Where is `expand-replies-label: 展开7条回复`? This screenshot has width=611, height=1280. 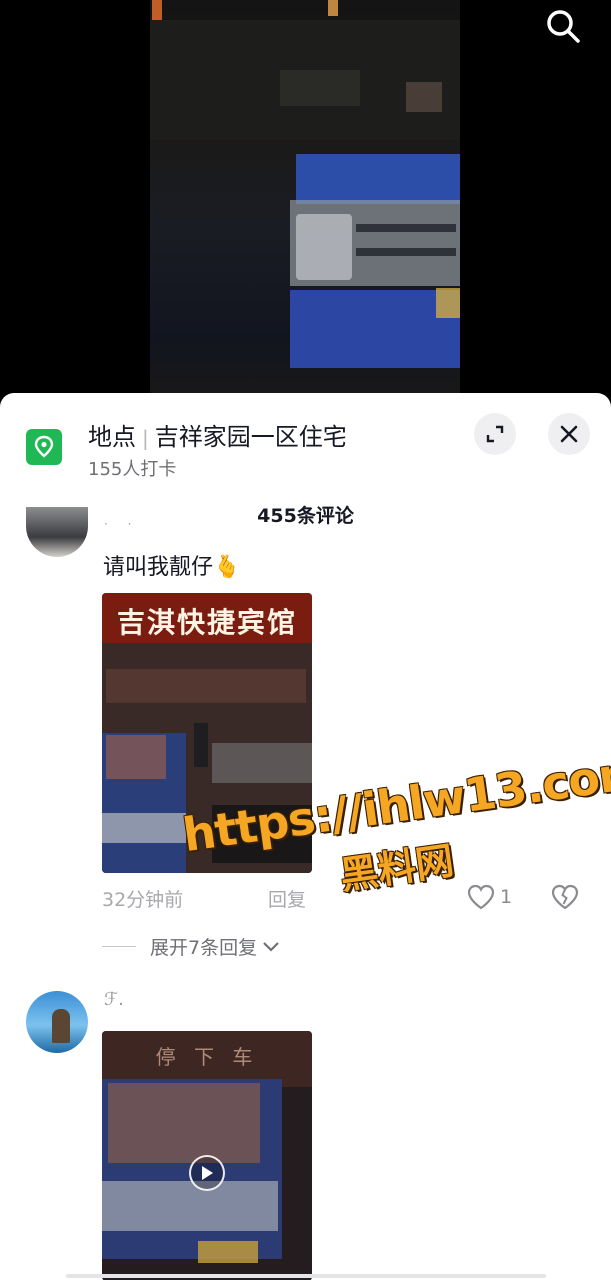
expand-replies-label: 展开7条回复 is located at coordinates (204, 948).